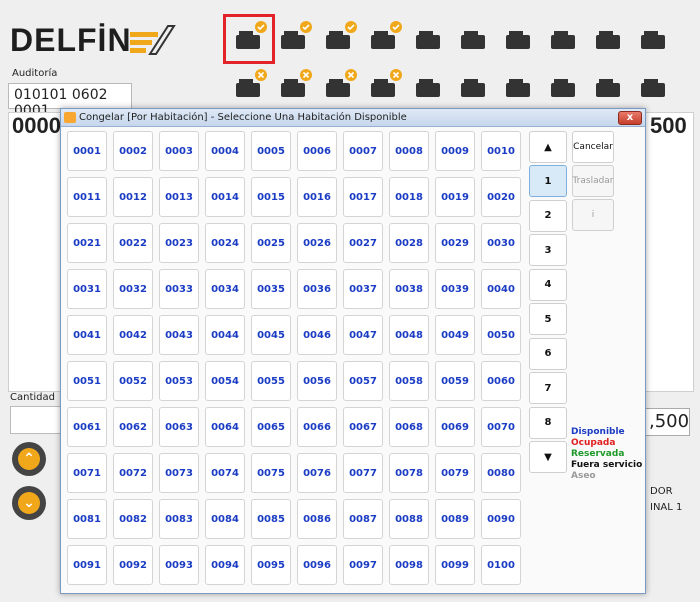  What do you see at coordinates (294, 39) in the screenshot?
I see `desk-person-check-icon` at bounding box center [294, 39].